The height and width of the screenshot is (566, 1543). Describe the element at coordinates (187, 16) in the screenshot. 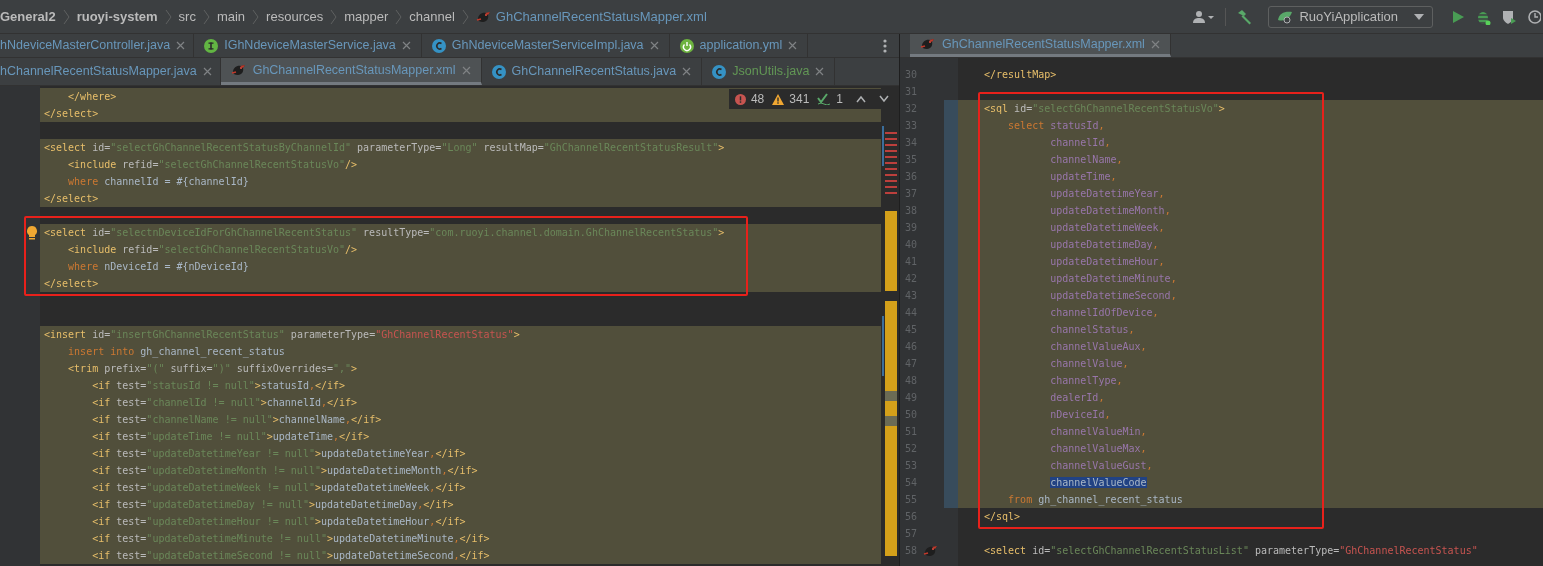

I see `breadcrumb-item: src` at that location.